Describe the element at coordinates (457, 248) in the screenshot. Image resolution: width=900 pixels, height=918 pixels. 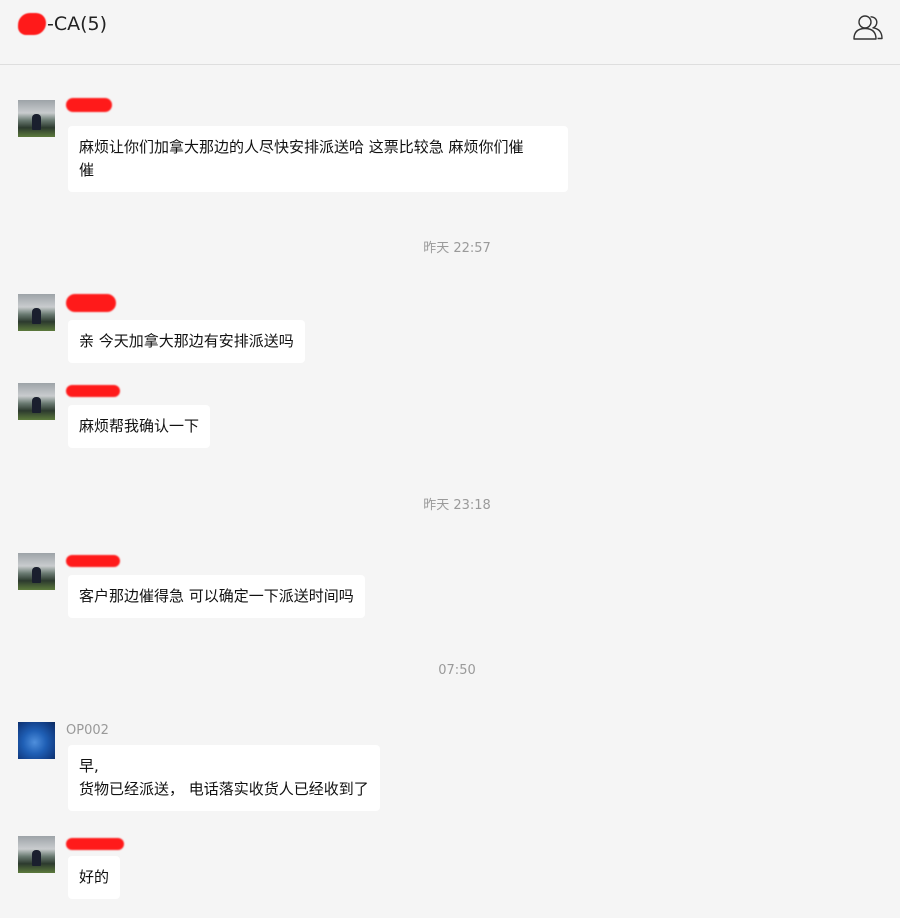
I see `timestamp: 昨天 22:57` at that location.